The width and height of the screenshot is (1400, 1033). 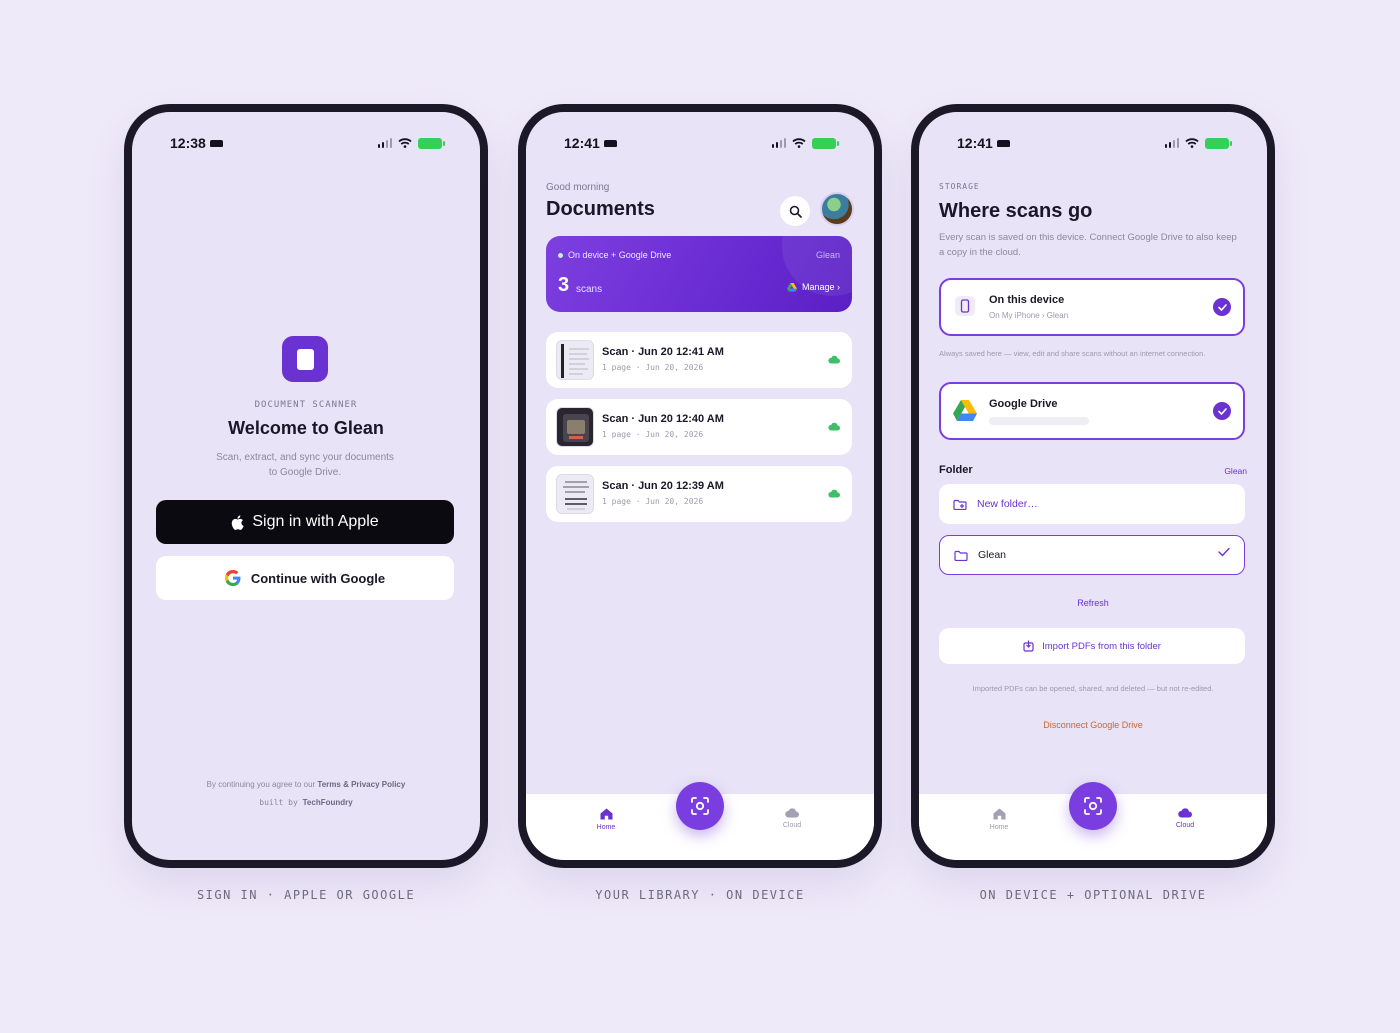 I want to click on cloud-icon, so click(x=1185, y=813).